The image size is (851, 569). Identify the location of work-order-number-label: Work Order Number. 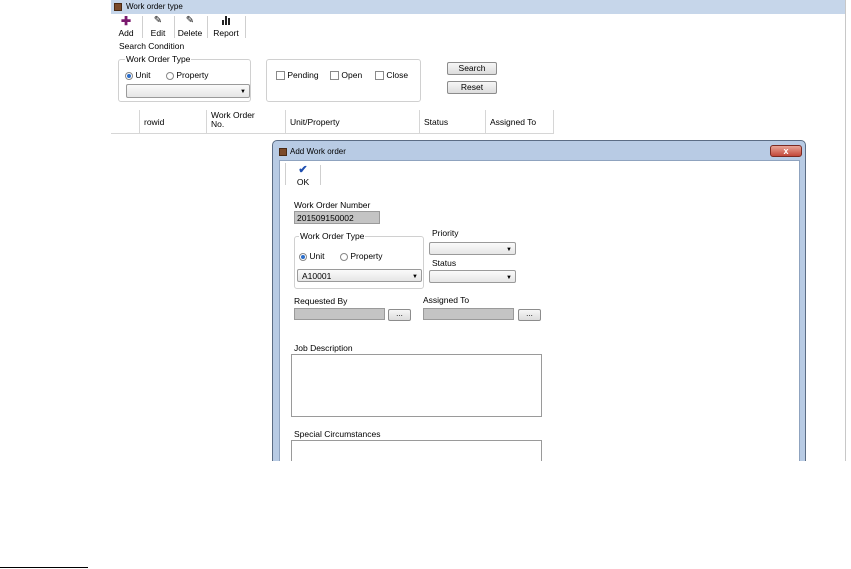
(332, 205).